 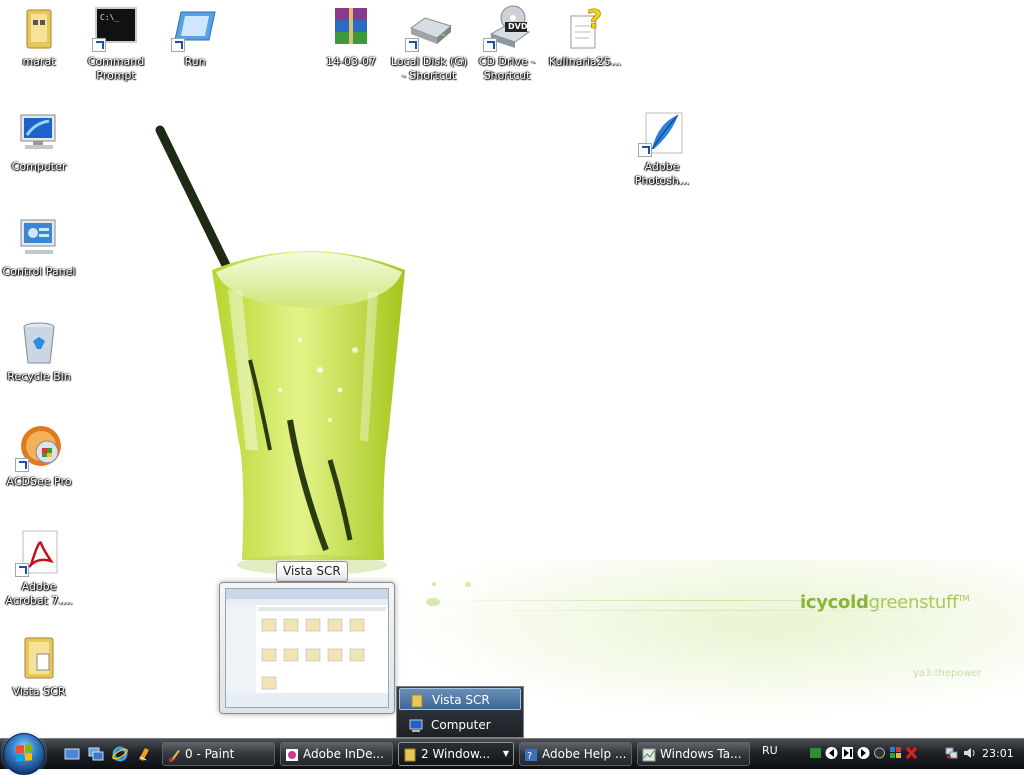 I want to click on taskbar-group-menu: Vista SCR Computer, so click(x=460, y=712).